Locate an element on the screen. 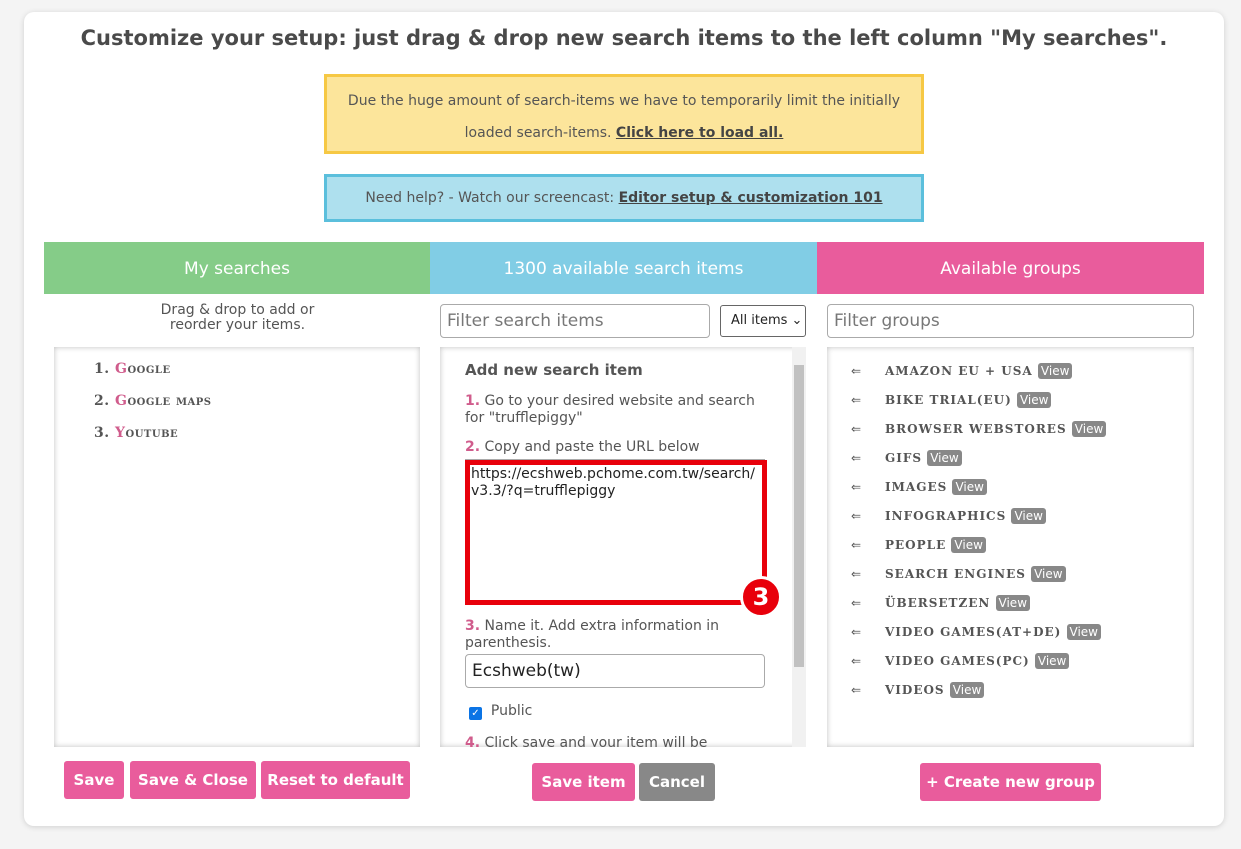  scrollbar is located at coordinates (799, 547).